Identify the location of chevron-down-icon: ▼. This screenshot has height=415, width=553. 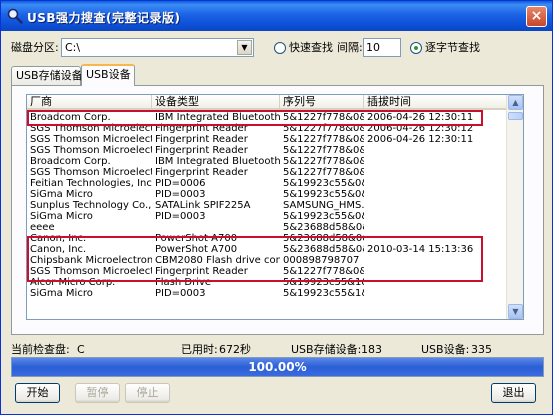
(244, 47).